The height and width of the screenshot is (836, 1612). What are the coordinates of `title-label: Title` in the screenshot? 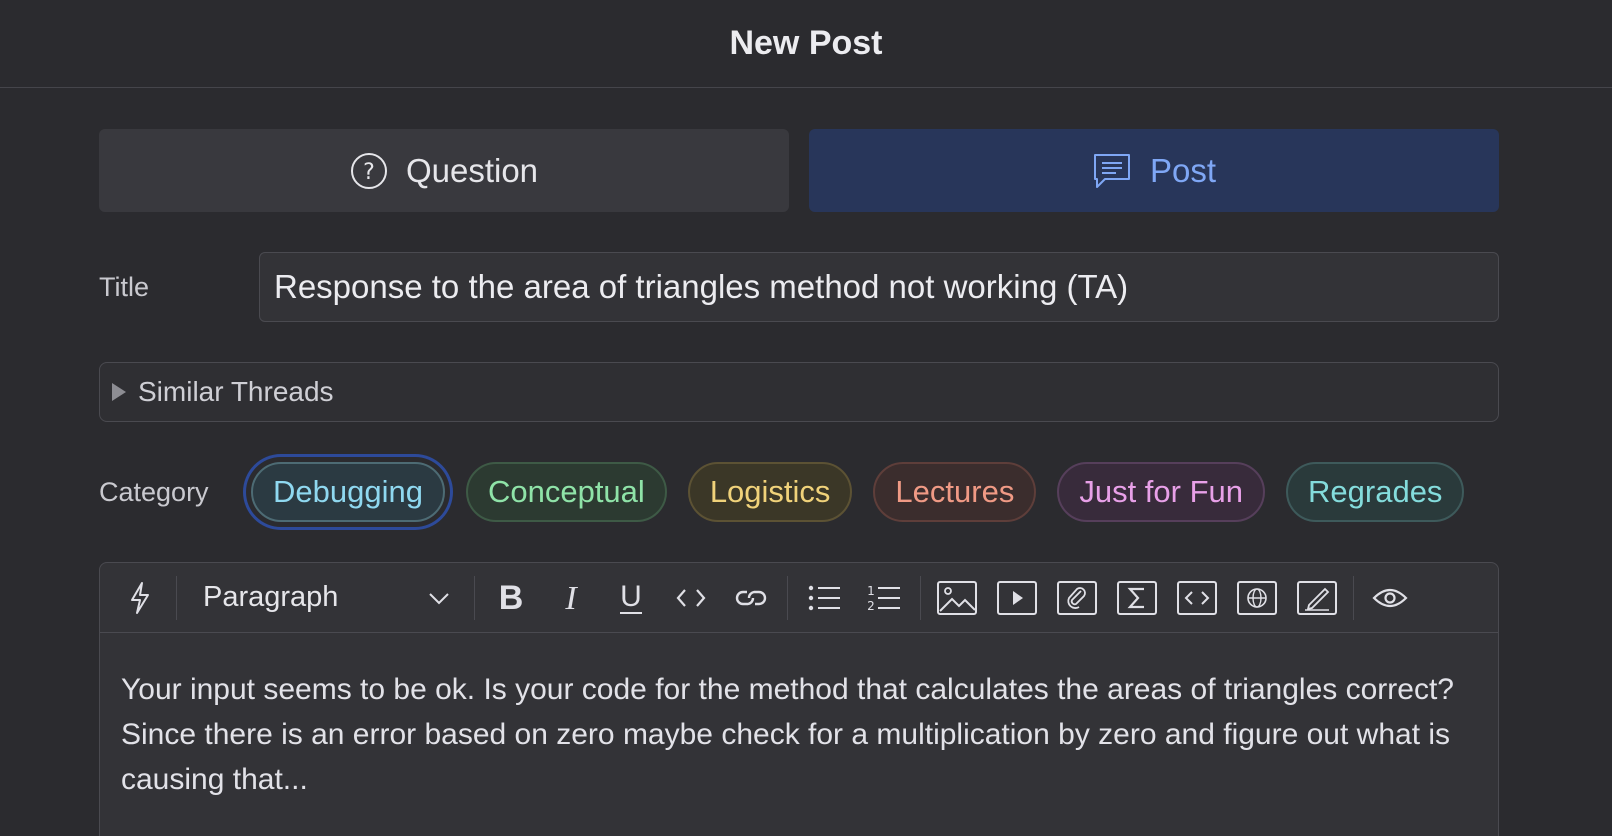 It's located at (124, 286).